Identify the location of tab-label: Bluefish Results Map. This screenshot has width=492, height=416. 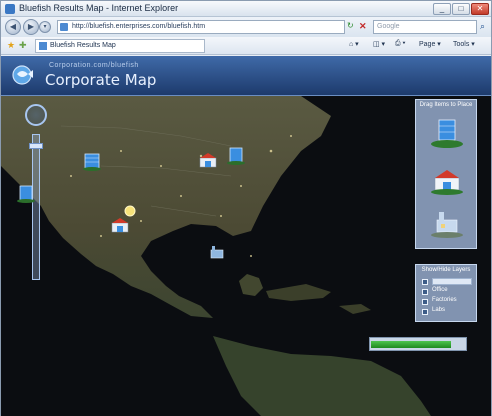
(83, 45).